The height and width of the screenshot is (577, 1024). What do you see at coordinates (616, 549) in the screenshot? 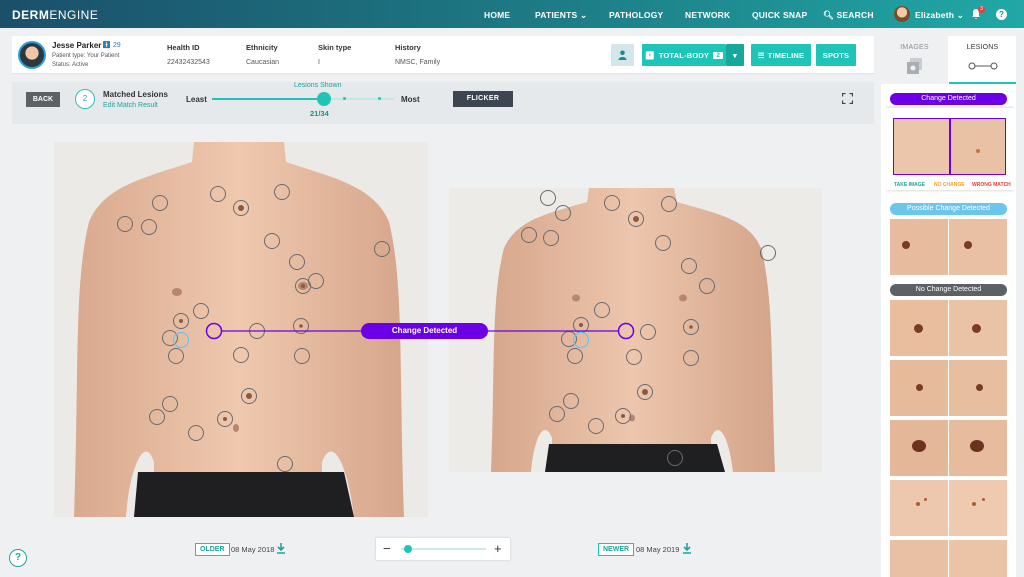
I see `newer-tag: NEWER` at bounding box center [616, 549].